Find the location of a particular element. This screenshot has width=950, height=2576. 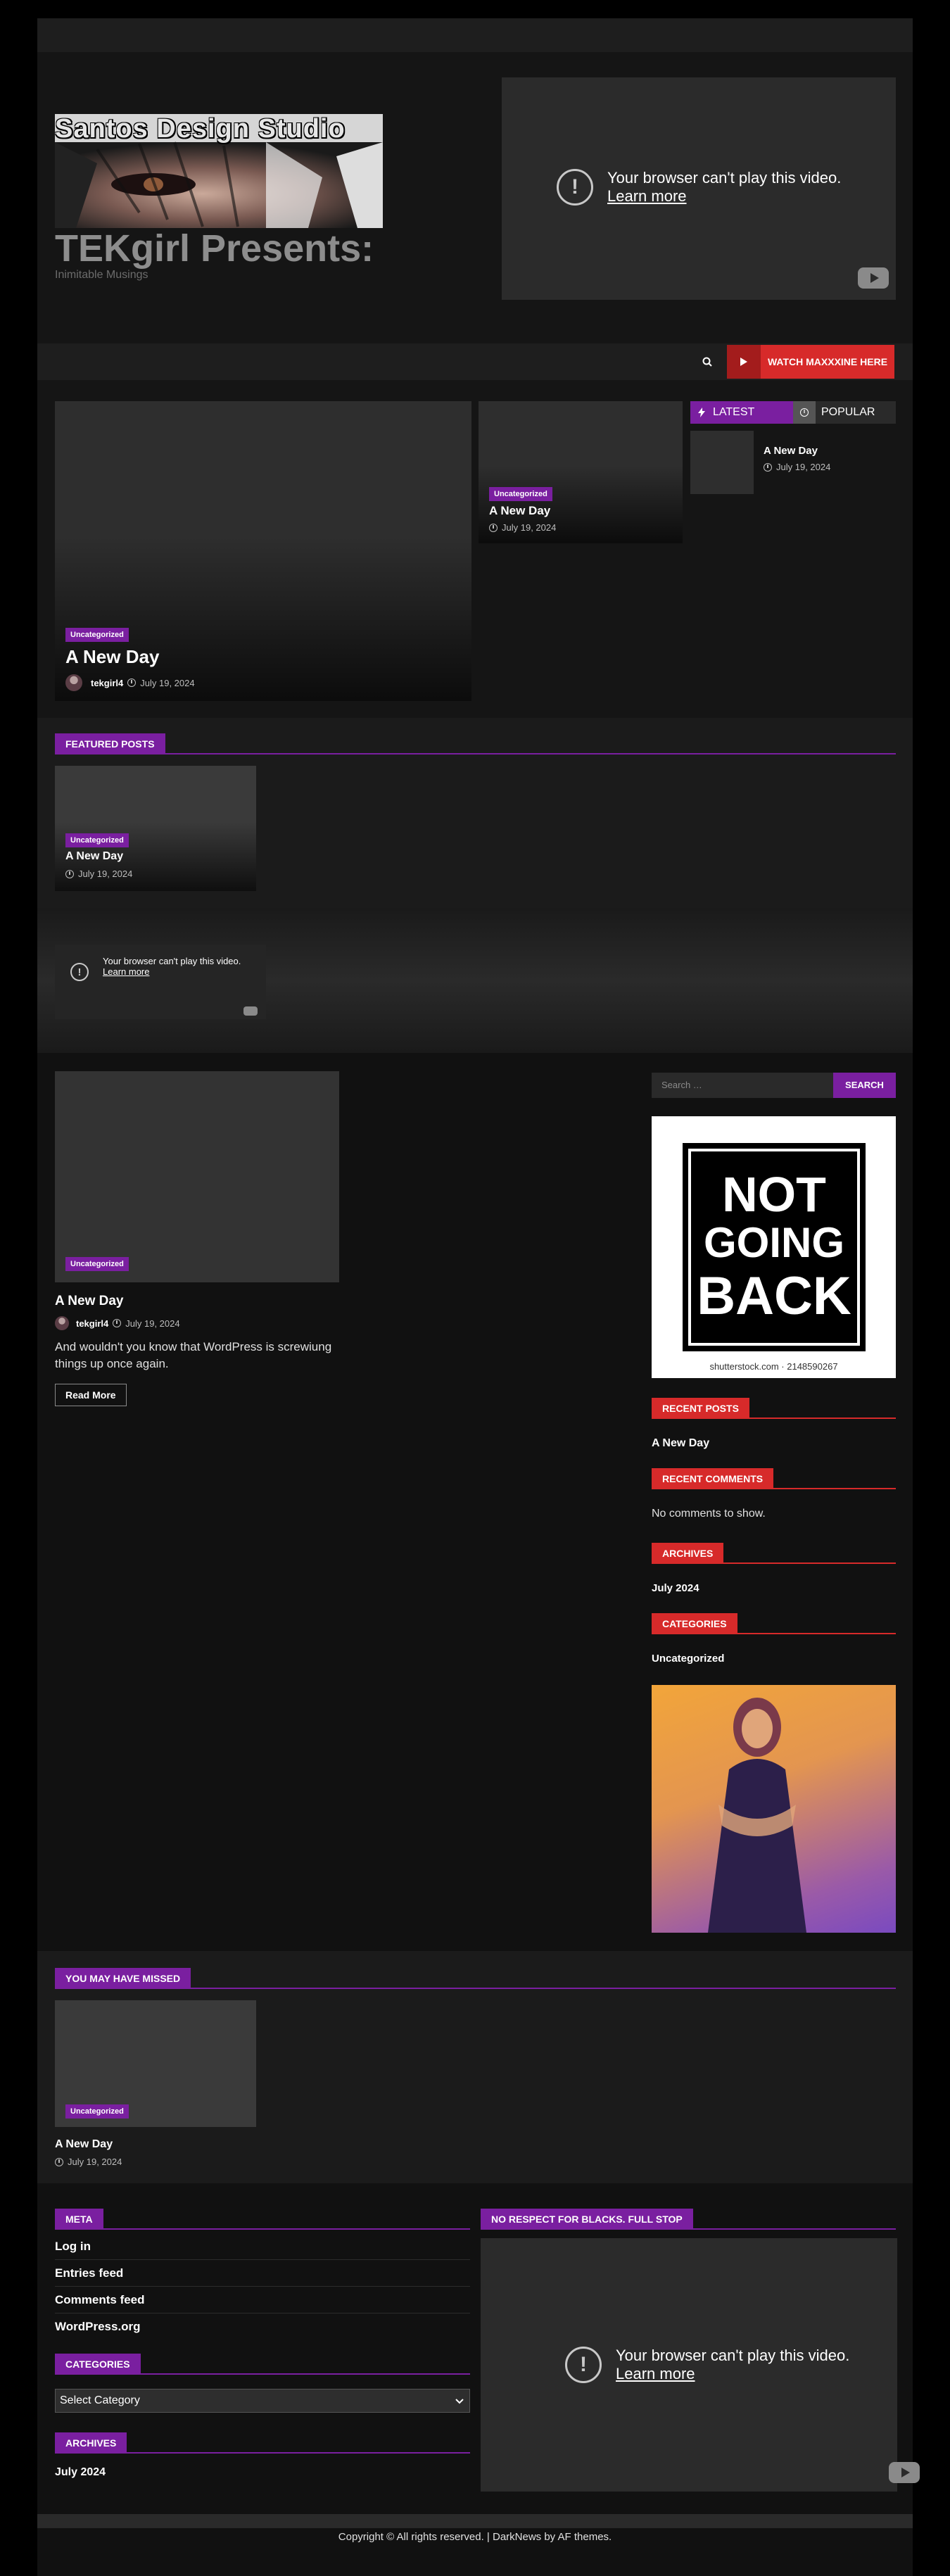

main-post-meta: tekgirl4 July 19, 2024 is located at coordinates (117, 1323).